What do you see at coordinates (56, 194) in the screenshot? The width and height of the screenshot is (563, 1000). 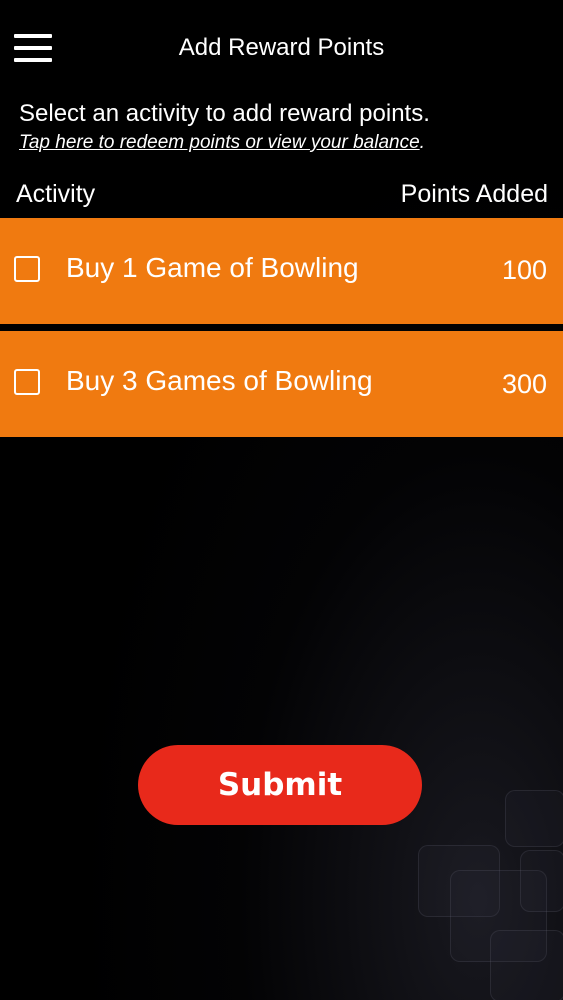 I see `column-header-activity: Activity` at bounding box center [56, 194].